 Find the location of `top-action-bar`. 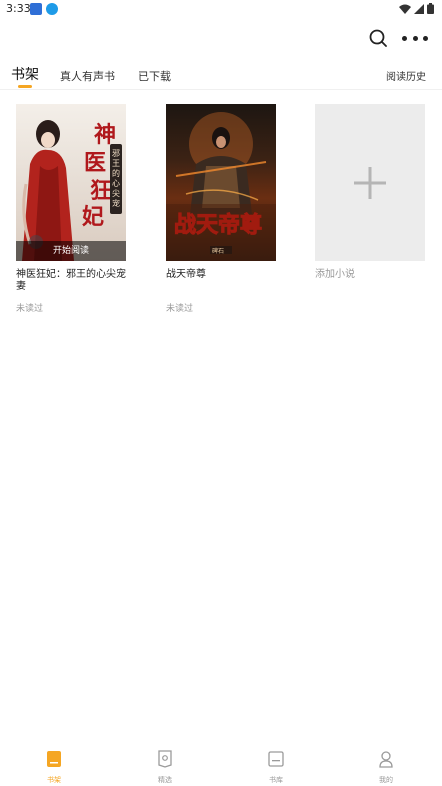

top-action-bar is located at coordinates (221, 38).